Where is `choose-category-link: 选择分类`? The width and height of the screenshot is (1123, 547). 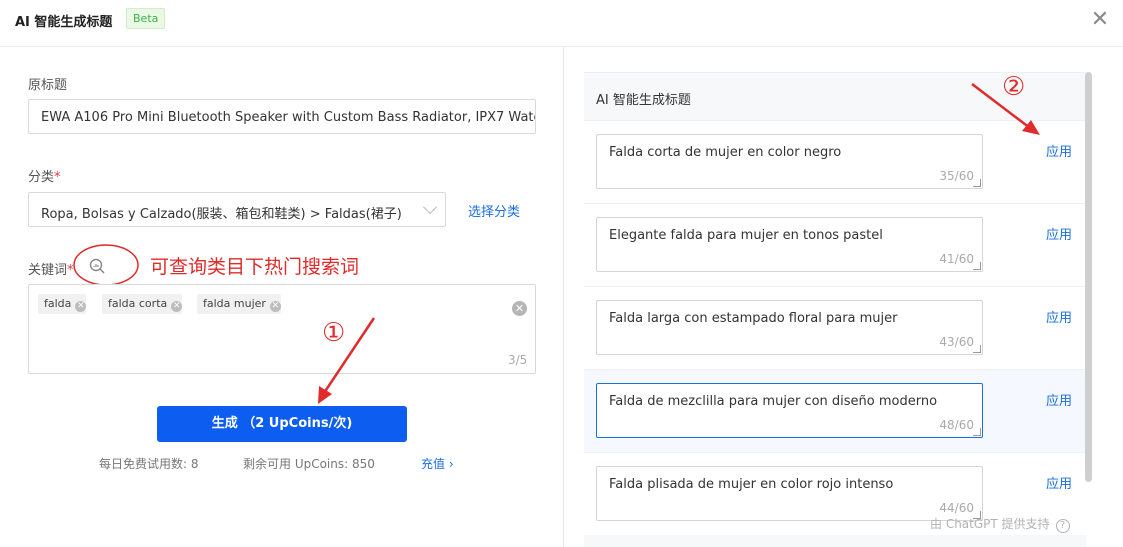
choose-category-link: 选择分类 is located at coordinates (494, 210).